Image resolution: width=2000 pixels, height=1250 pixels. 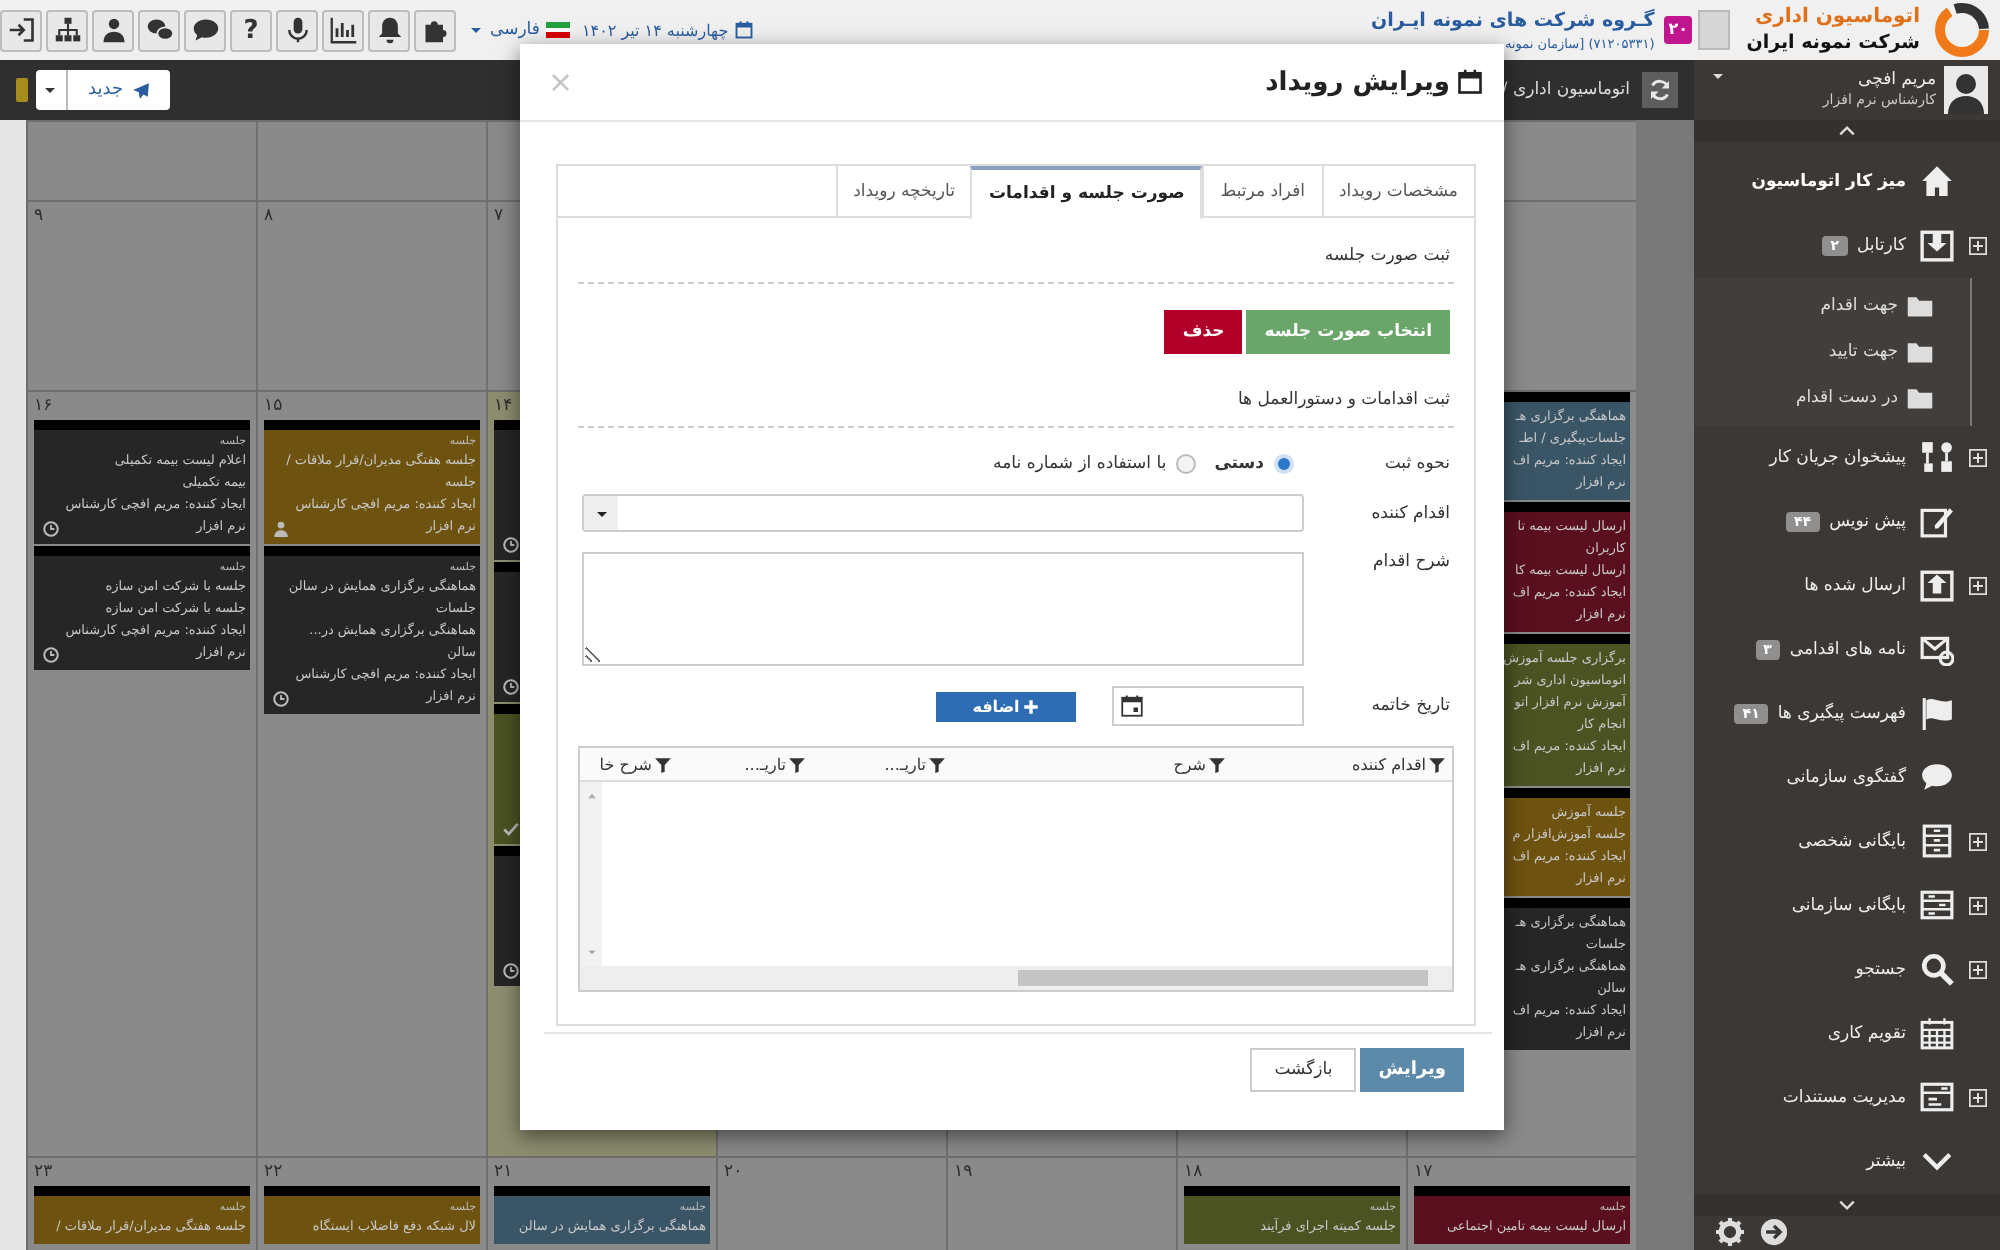 What do you see at coordinates (274, 407) in the screenshot?
I see `day-number: ۱۵` at bounding box center [274, 407].